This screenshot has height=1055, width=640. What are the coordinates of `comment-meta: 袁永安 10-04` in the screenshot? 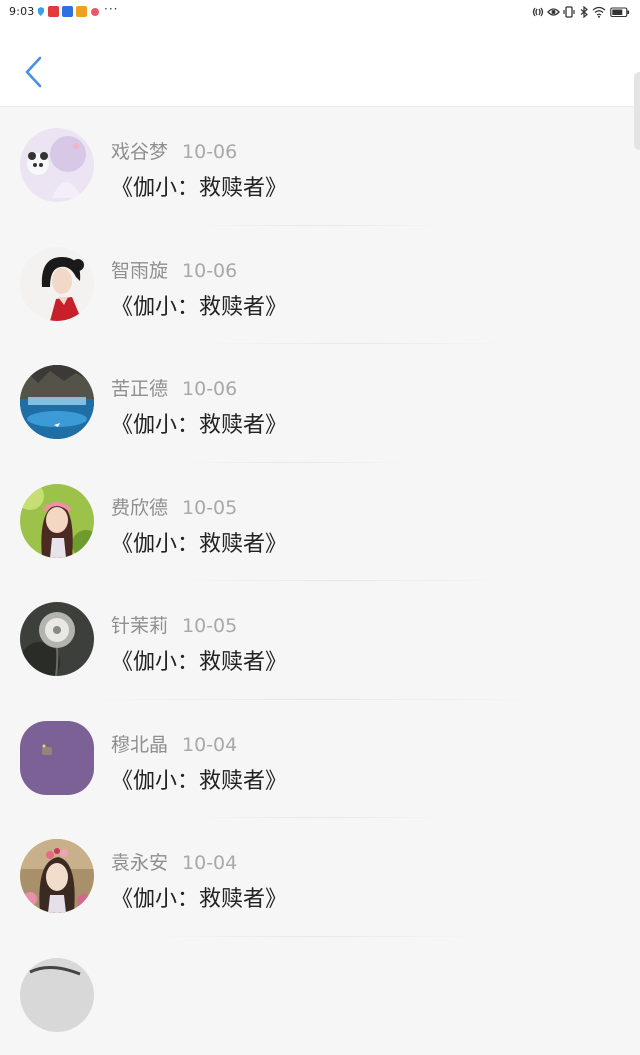 It's located at (174, 861).